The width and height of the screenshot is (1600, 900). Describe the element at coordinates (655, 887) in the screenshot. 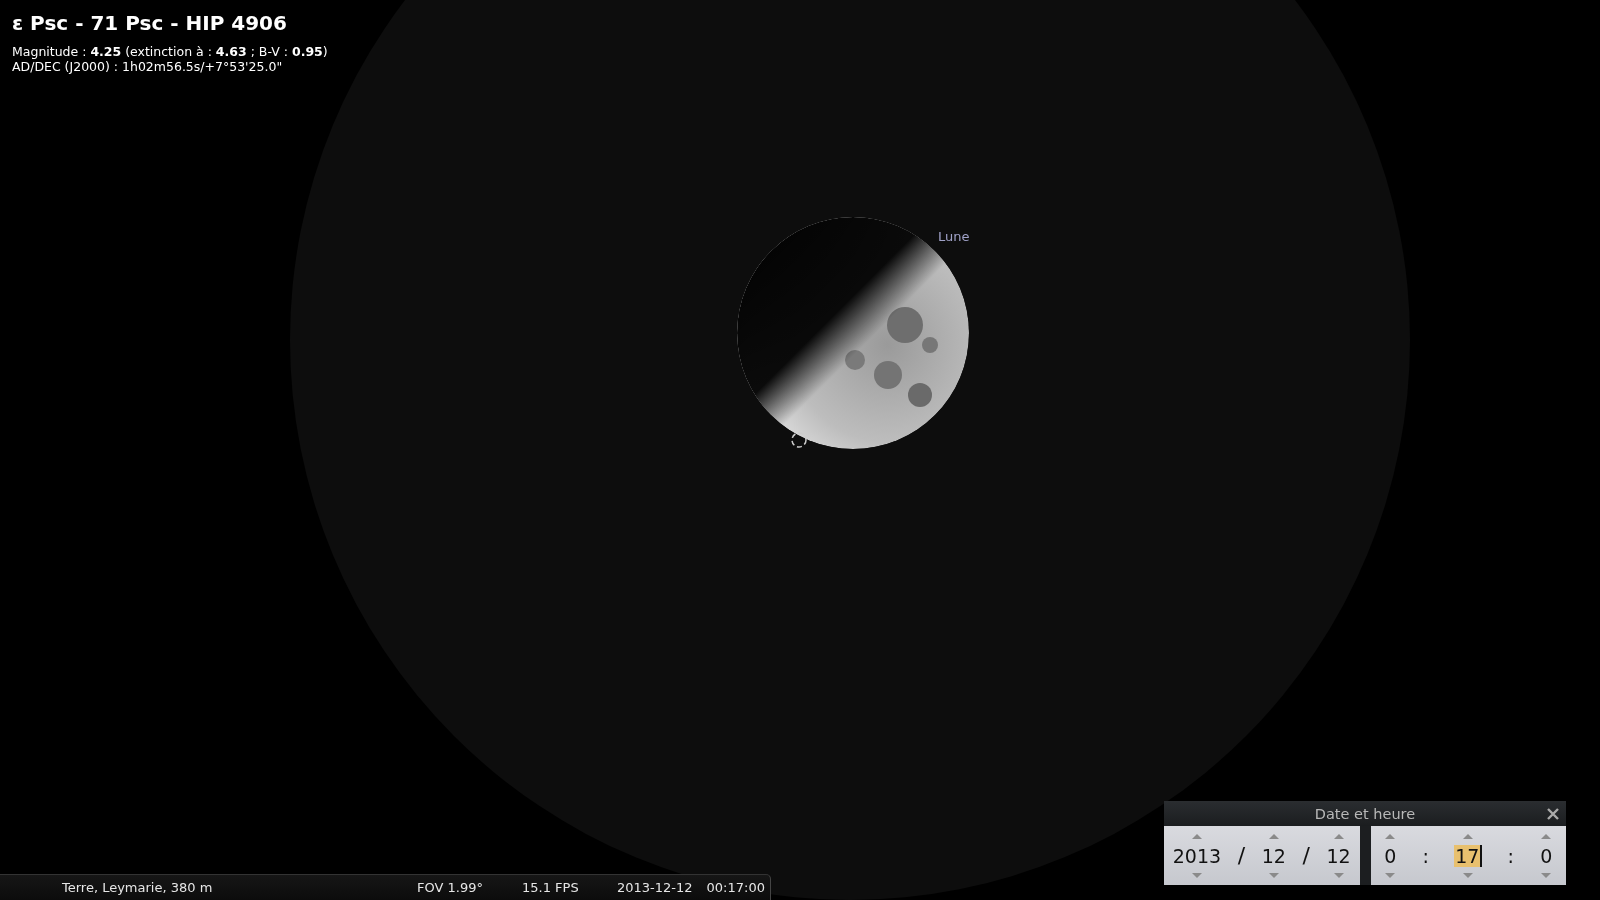

I see `date-text: 2013-12-12` at that location.